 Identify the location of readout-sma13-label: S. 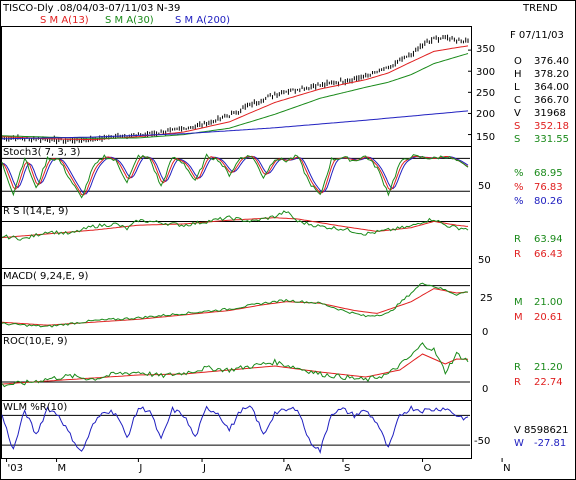
(517, 126).